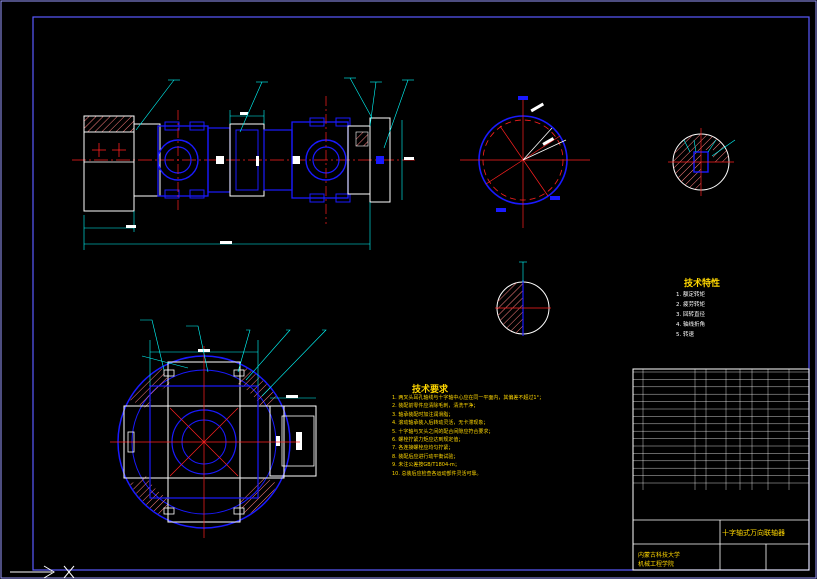 This screenshot has width=817, height=579. What do you see at coordinates (443, 431) in the screenshot?
I see `tech-requirement-line: 5. 十字轴与叉头之间的配合间隙应符合要求；` at bounding box center [443, 431].